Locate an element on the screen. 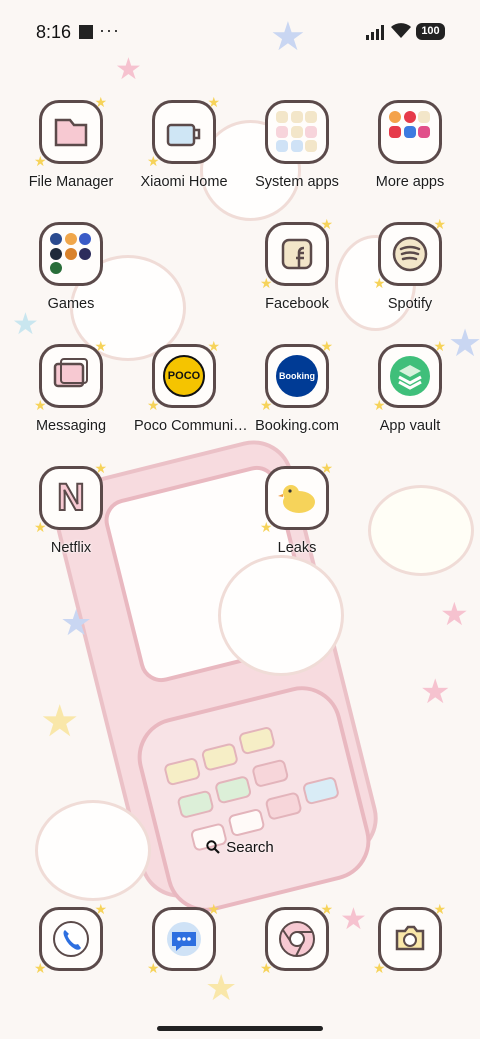  chrome-icon: ★ ★ is located at coordinates (296, 938).